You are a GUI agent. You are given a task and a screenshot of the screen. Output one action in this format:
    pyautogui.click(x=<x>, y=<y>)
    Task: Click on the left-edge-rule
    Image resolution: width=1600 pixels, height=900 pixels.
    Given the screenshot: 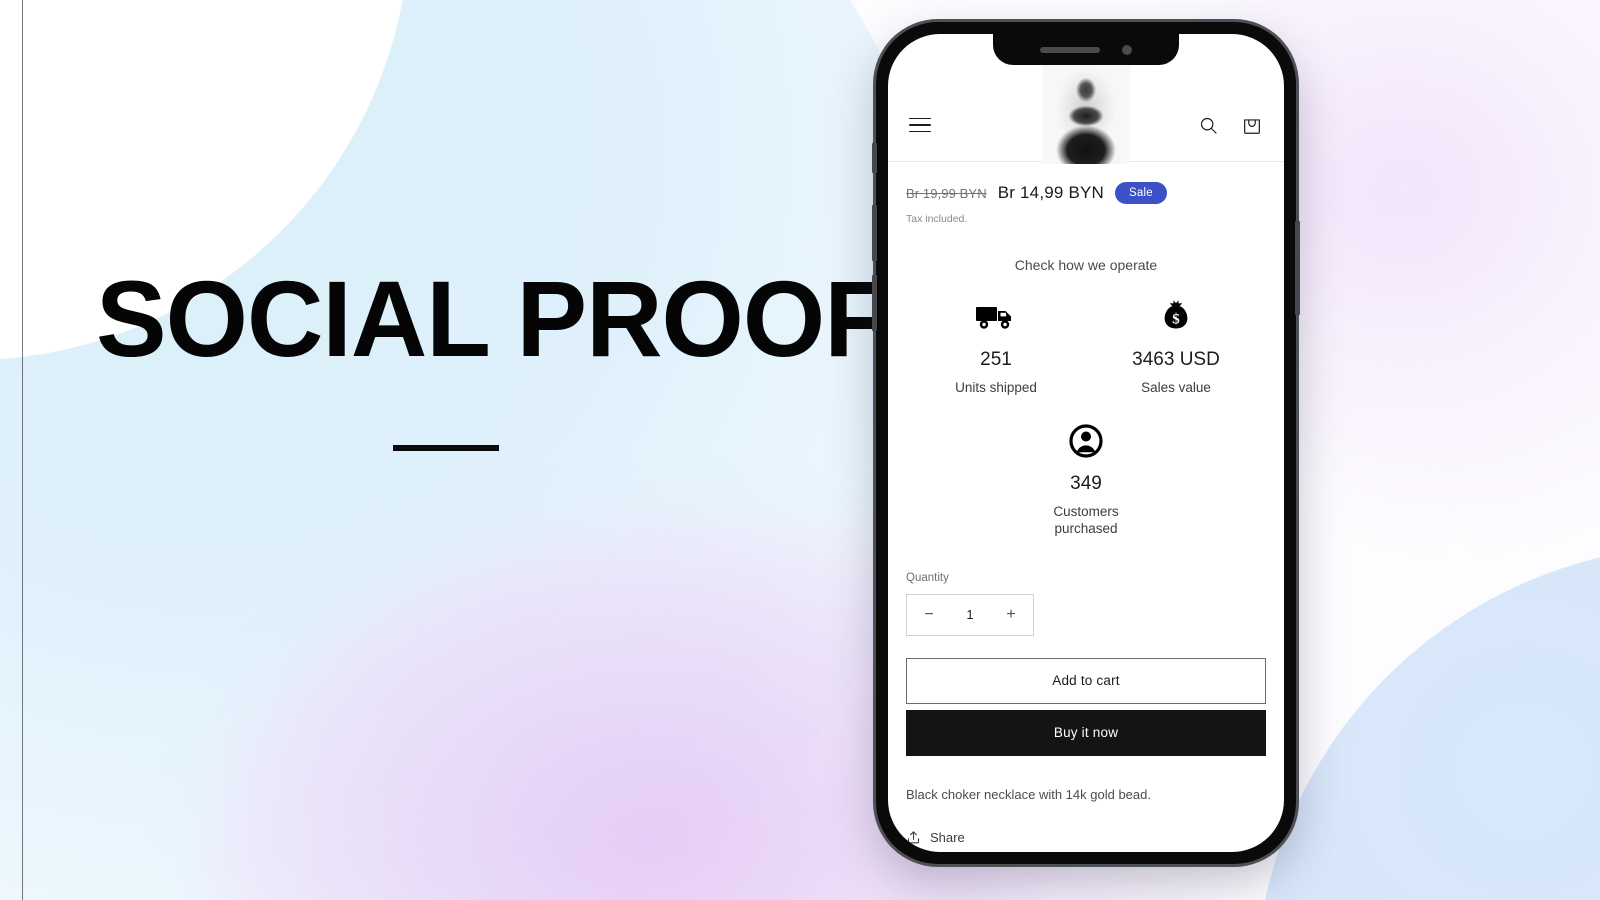 What is the action you would take?
    pyautogui.click(x=22, y=450)
    